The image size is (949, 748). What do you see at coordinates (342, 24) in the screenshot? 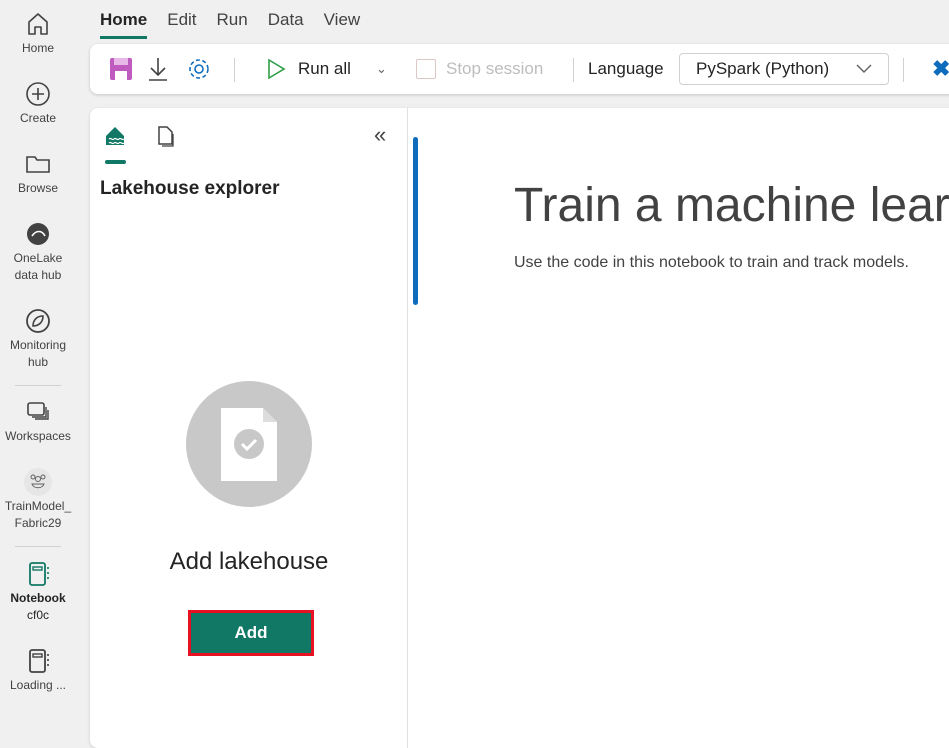
I see `tab-view: View` at bounding box center [342, 24].